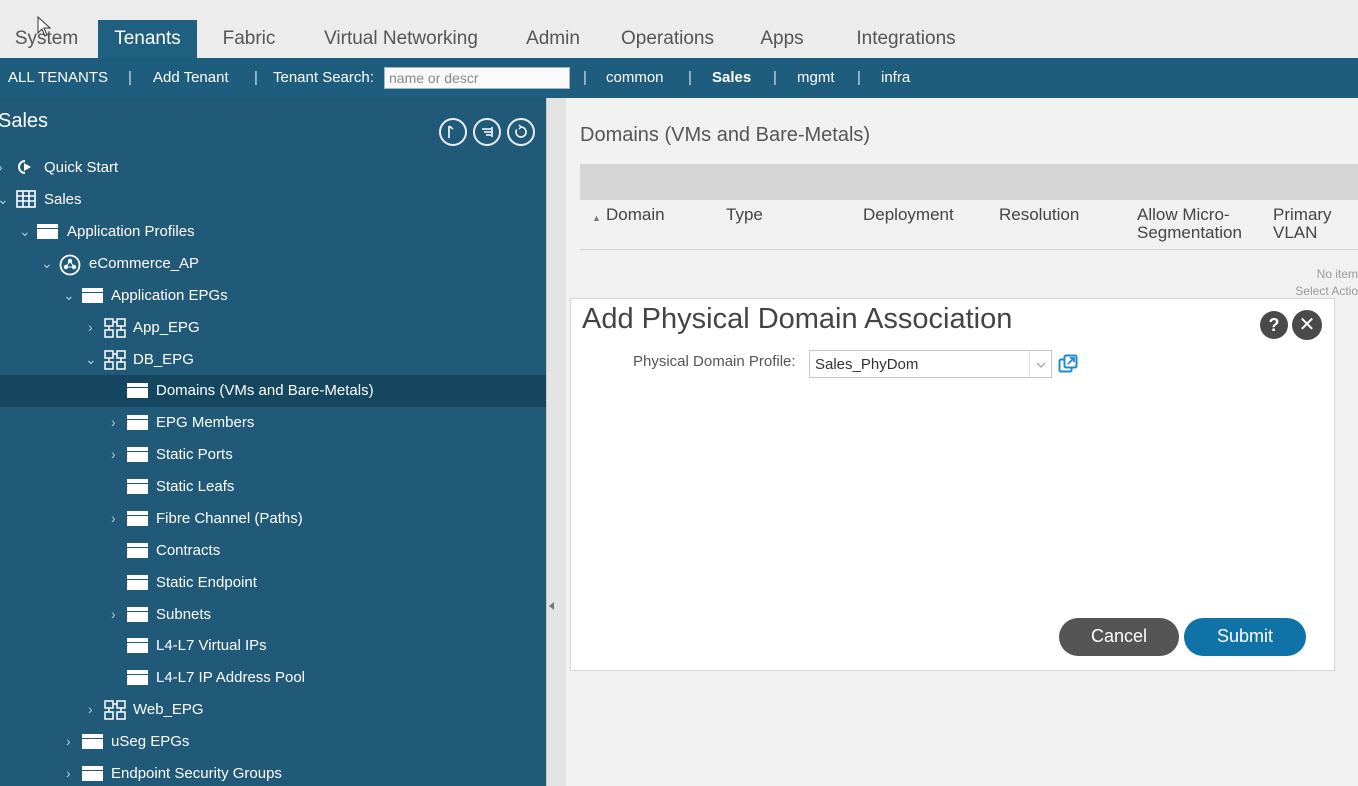 This screenshot has height=786, width=1358. I want to click on tree-item-fibre-channel: › Fibre Channel (Paths), so click(273, 519).